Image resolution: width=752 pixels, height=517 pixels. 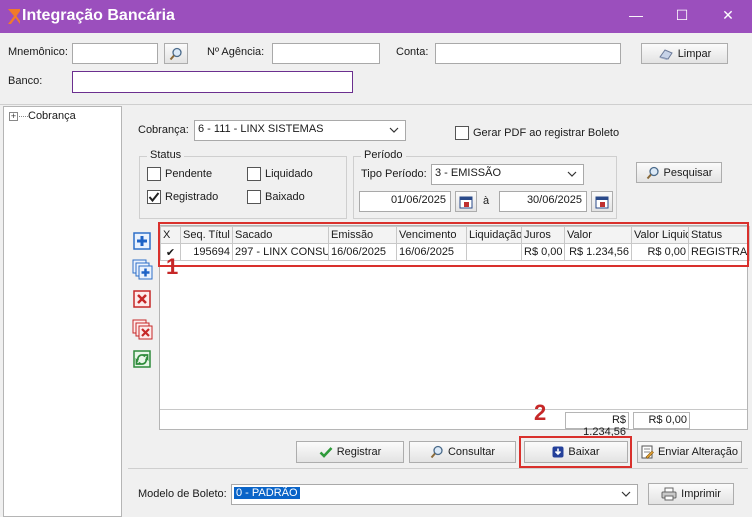 I want to click on add-icon, so click(x=142, y=241).